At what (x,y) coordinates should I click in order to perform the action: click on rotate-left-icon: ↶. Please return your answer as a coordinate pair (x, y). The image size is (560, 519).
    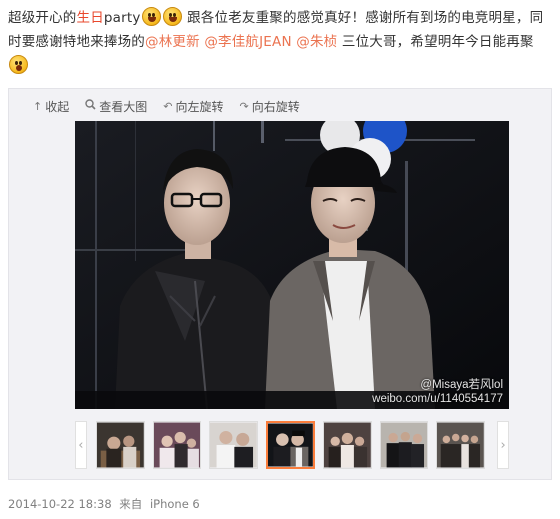
    Looking at the image, I should click on (168, 106).